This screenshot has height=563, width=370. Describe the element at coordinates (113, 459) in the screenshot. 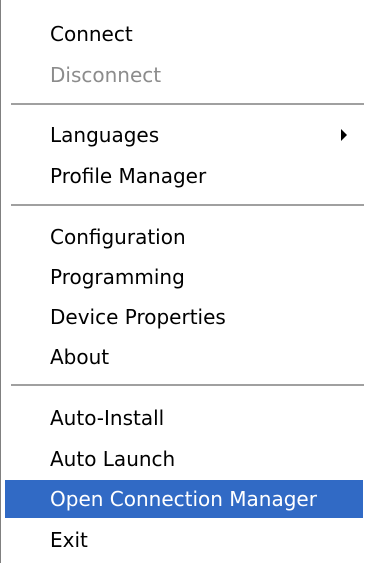

I see `menu-item-label: Auto Launch` at that location.